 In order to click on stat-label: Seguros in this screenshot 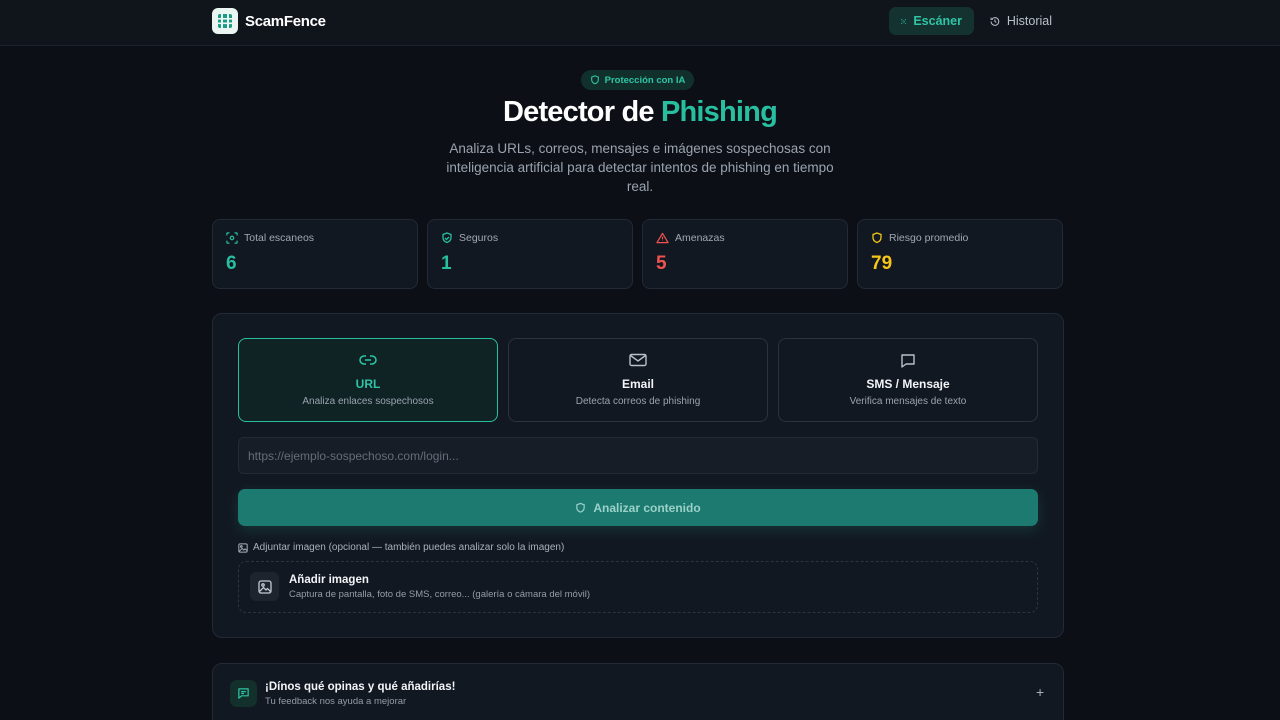, I will do `click(479, 238)`.